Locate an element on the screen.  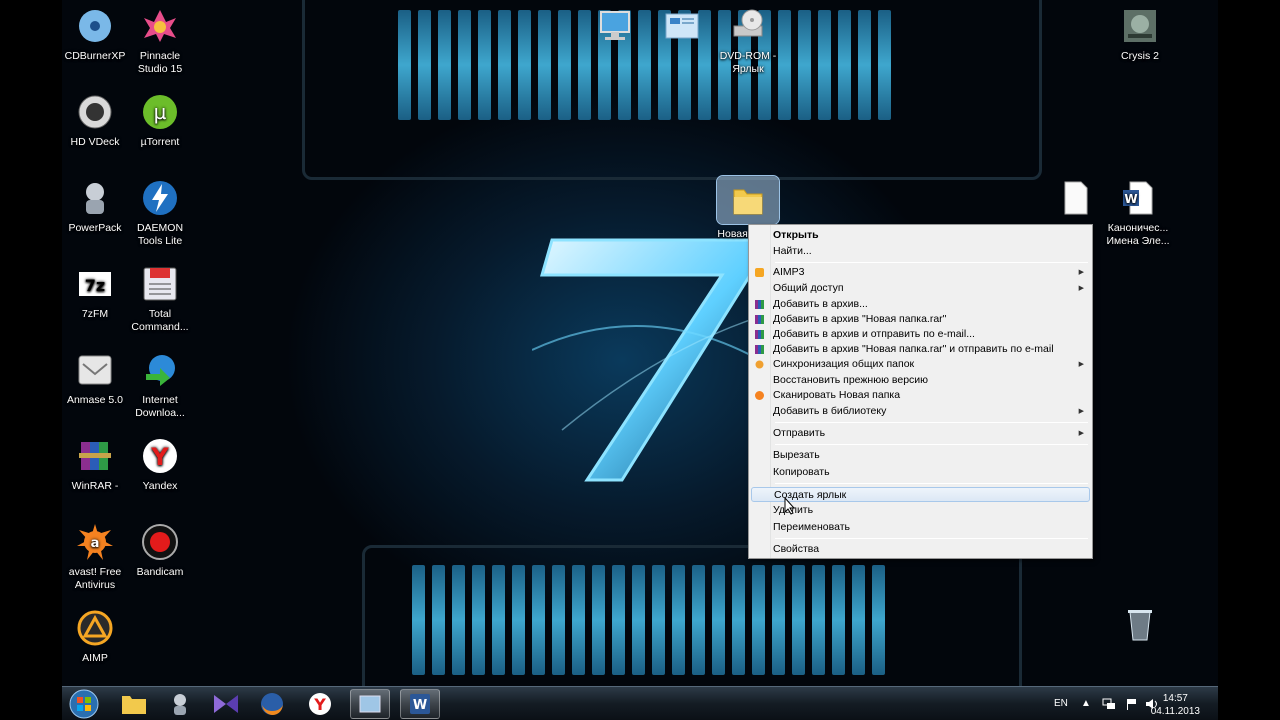
windows-orb-icon is located at coordinates (84, 704).